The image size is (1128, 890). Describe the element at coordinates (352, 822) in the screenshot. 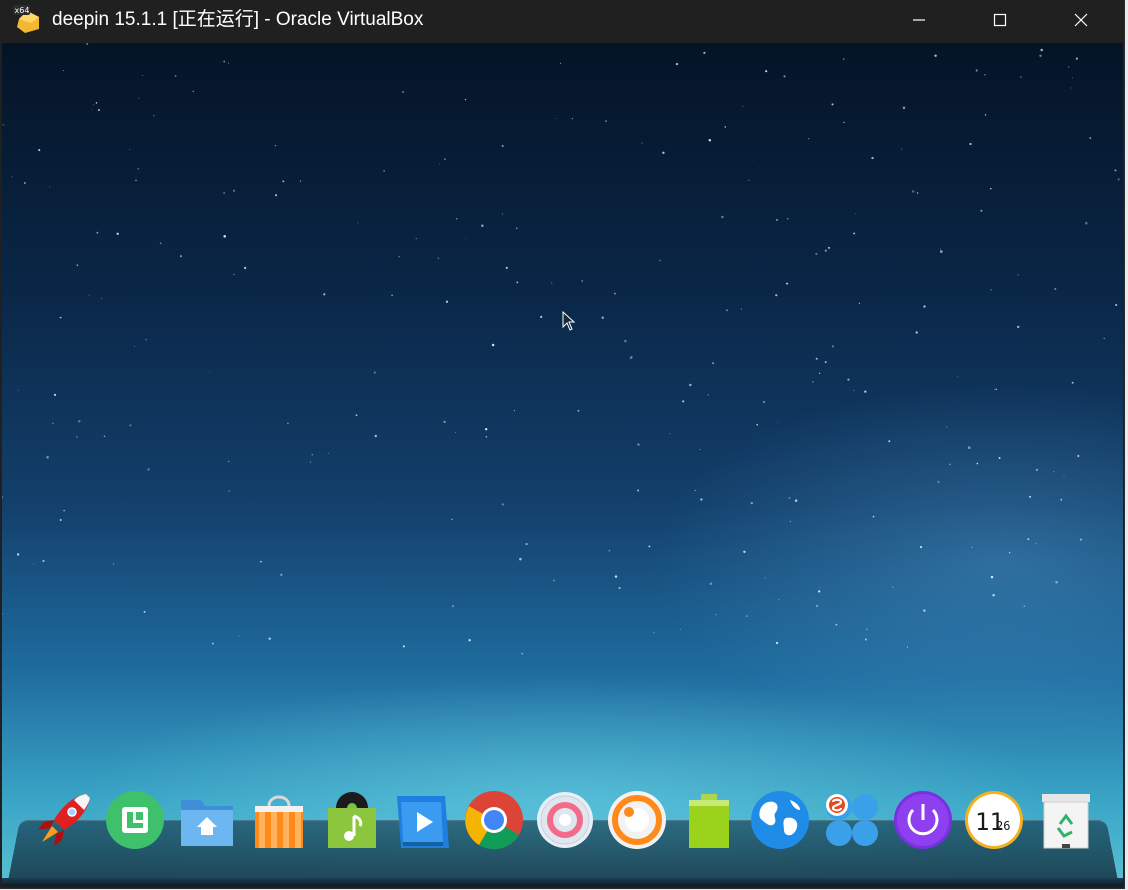

I see `music-icon` at that location.